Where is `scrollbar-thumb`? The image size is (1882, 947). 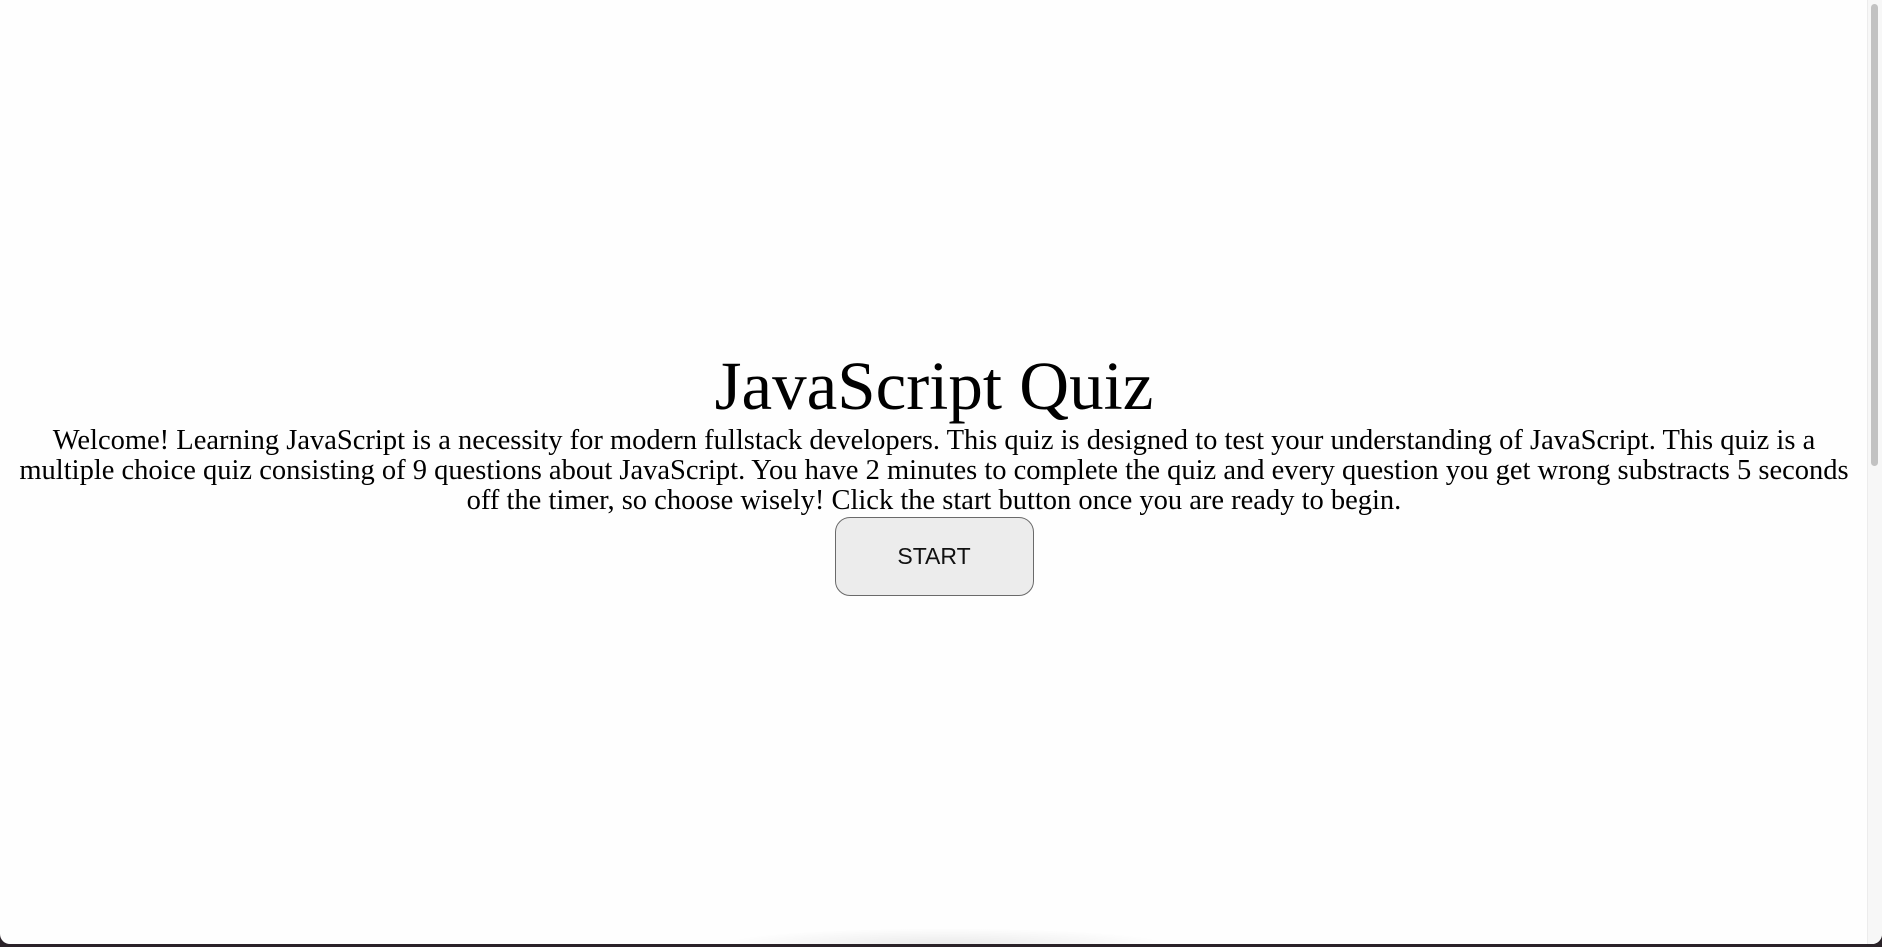 scrollbar-thumb is located at coordinates (1874, 235).